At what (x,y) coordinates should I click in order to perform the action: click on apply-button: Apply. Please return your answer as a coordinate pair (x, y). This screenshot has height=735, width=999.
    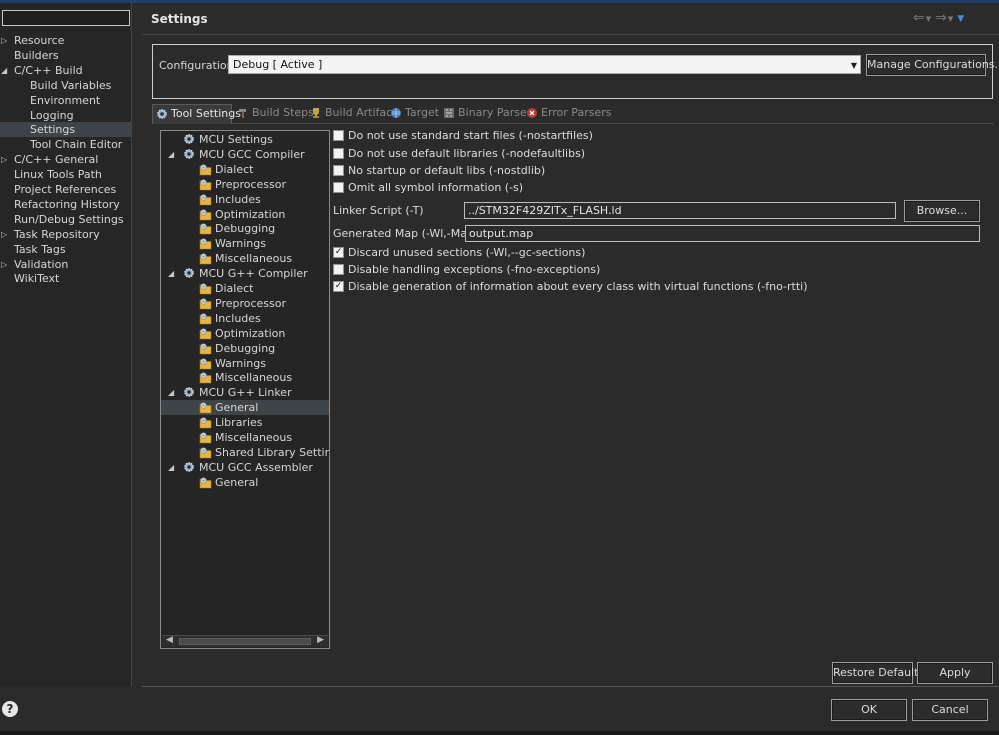
    Looking at the image, I should click on (955, 673).